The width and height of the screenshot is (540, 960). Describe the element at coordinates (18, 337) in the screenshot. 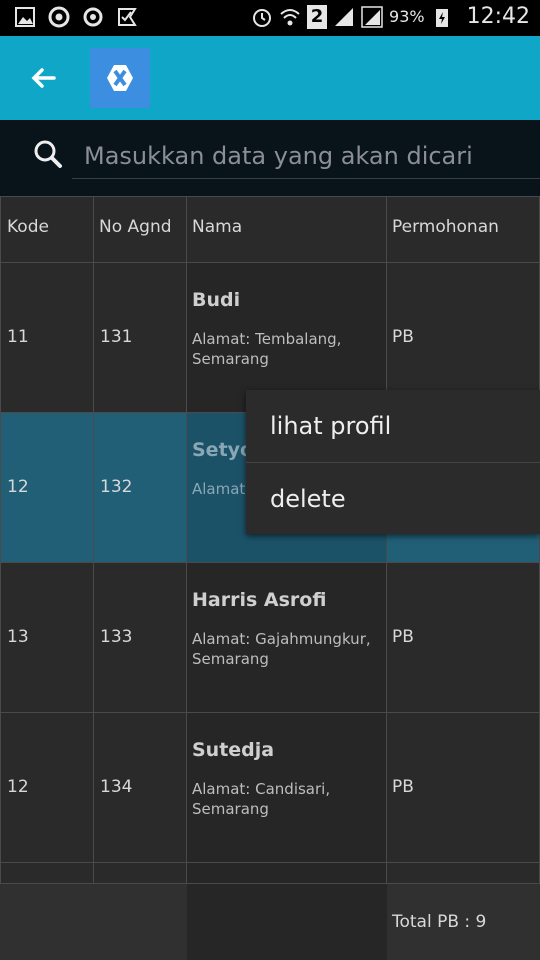

I see `kode-cell: 11` at that location.